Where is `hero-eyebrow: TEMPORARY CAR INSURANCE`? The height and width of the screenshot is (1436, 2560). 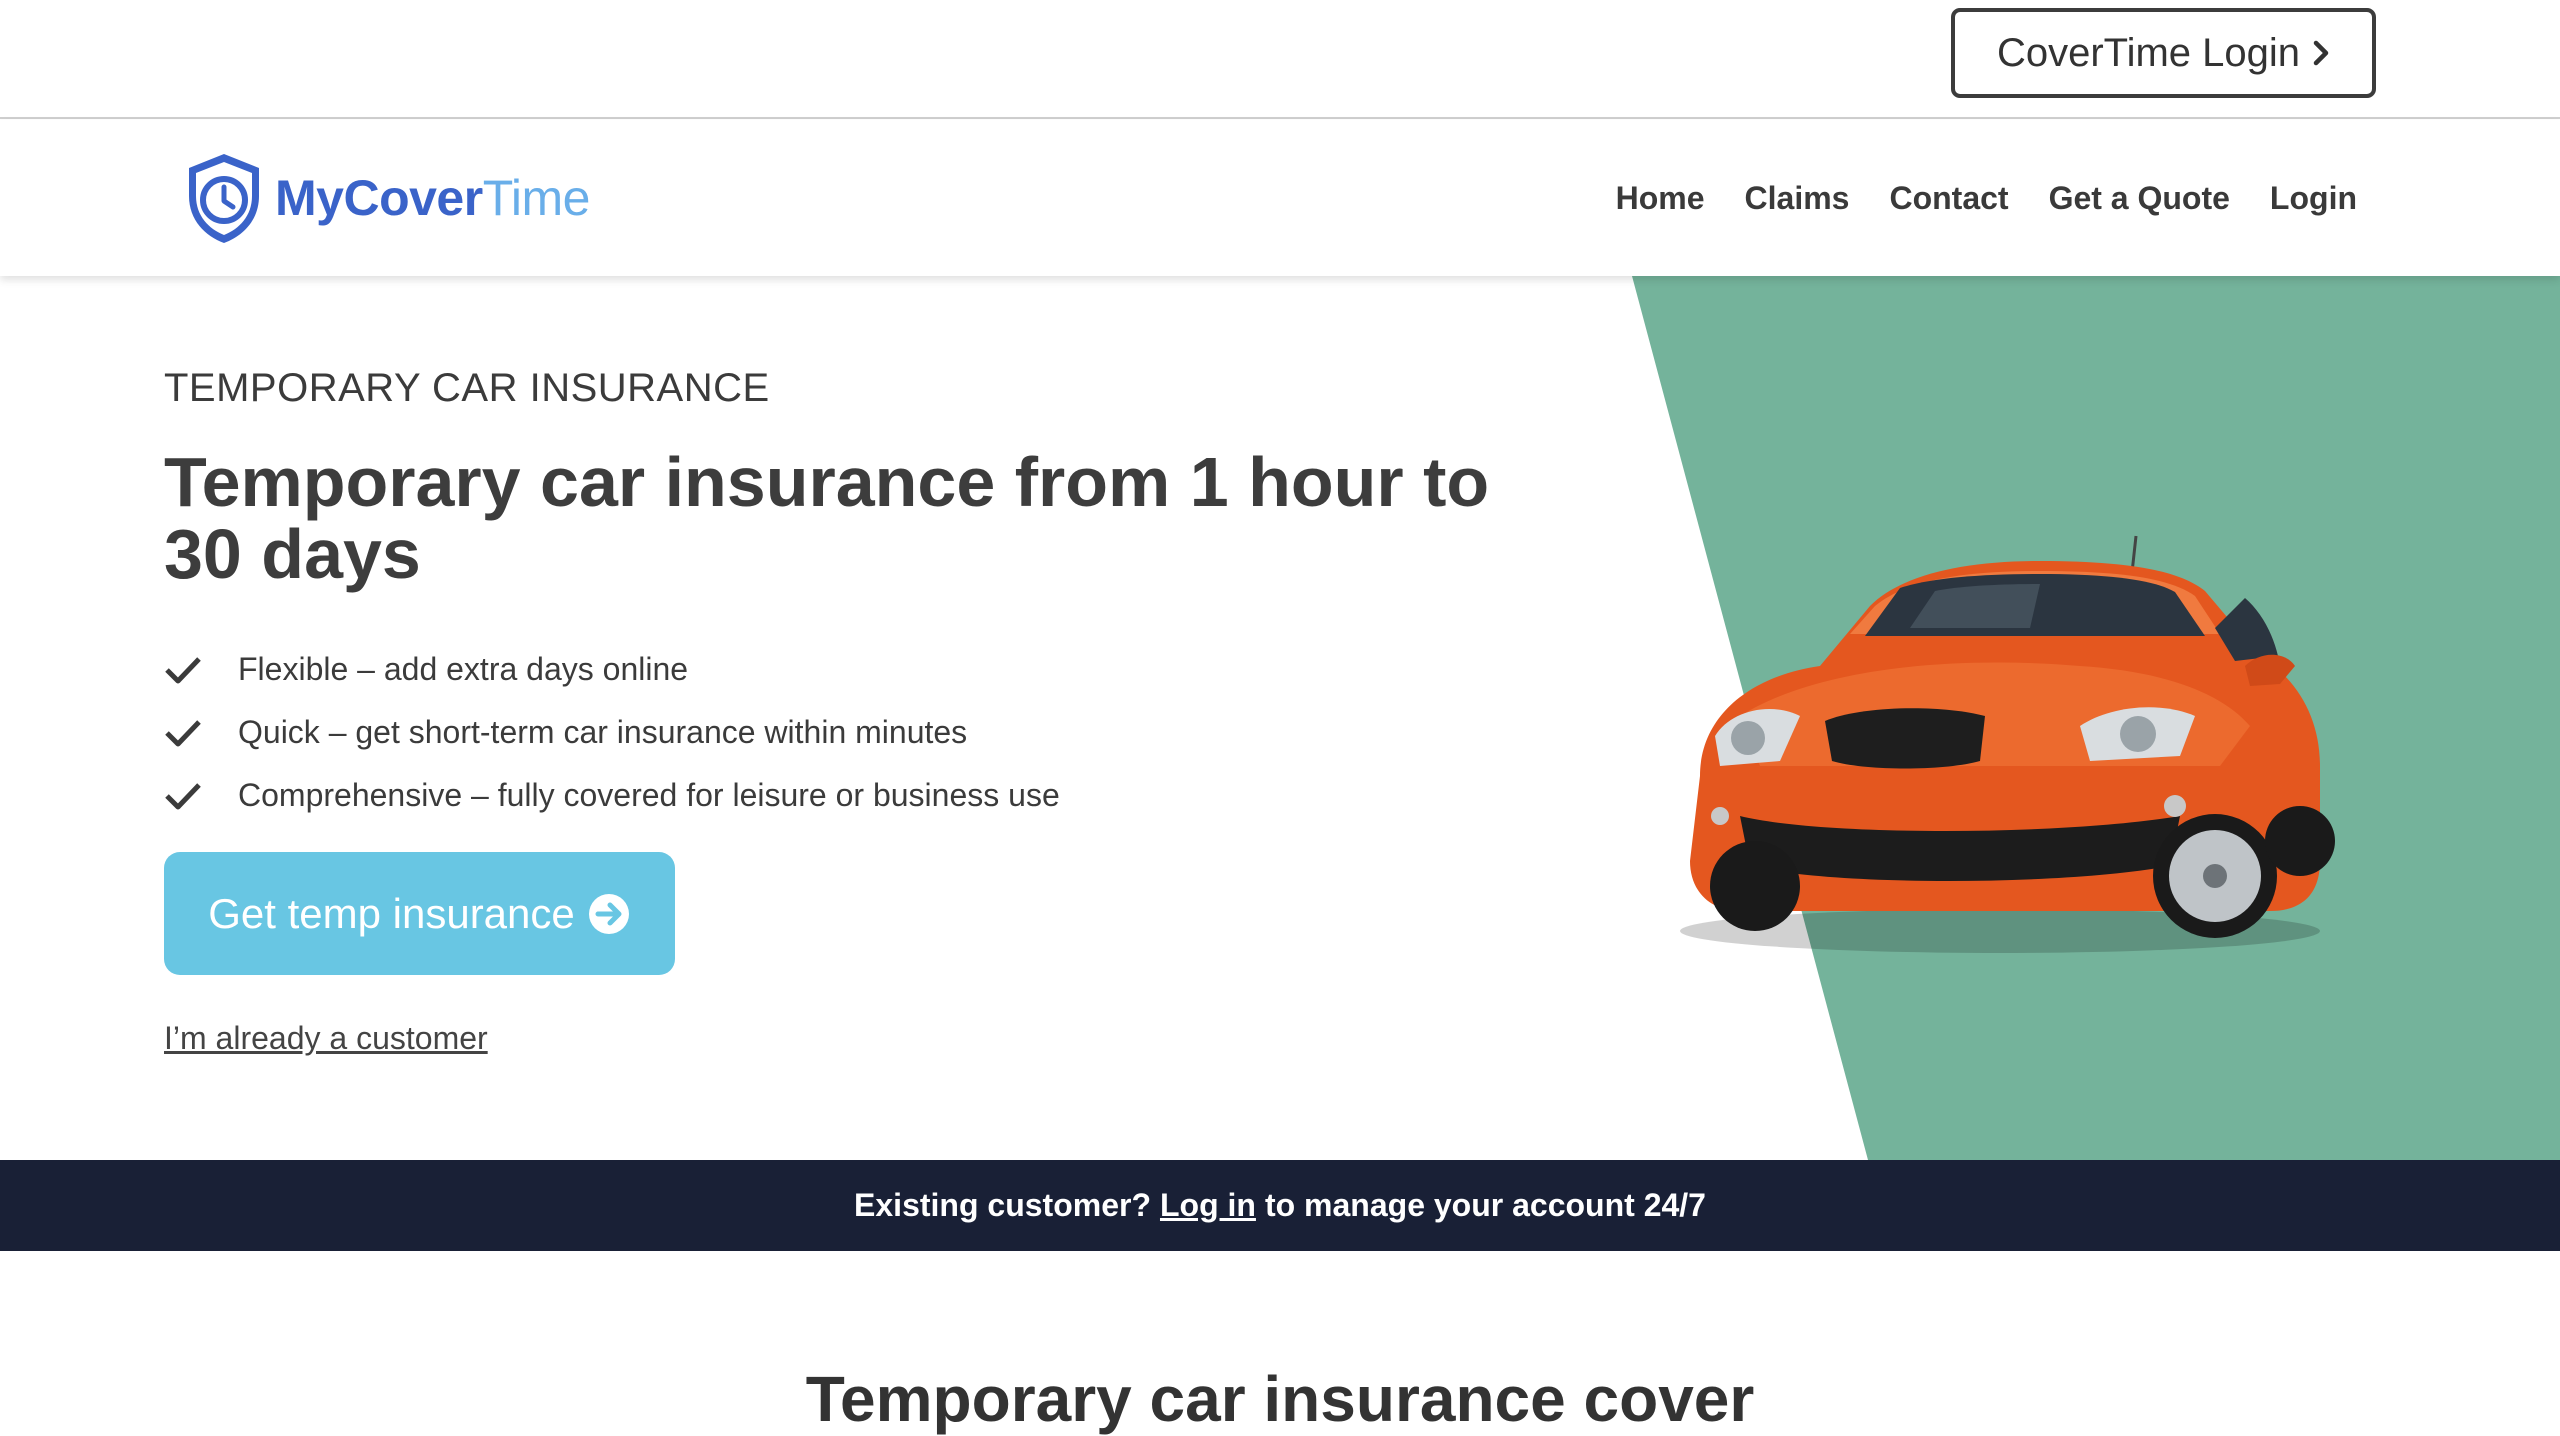
hero-eyebrow: TEMPORARY CAR INSURANCE is located at coordinates (467, 388).